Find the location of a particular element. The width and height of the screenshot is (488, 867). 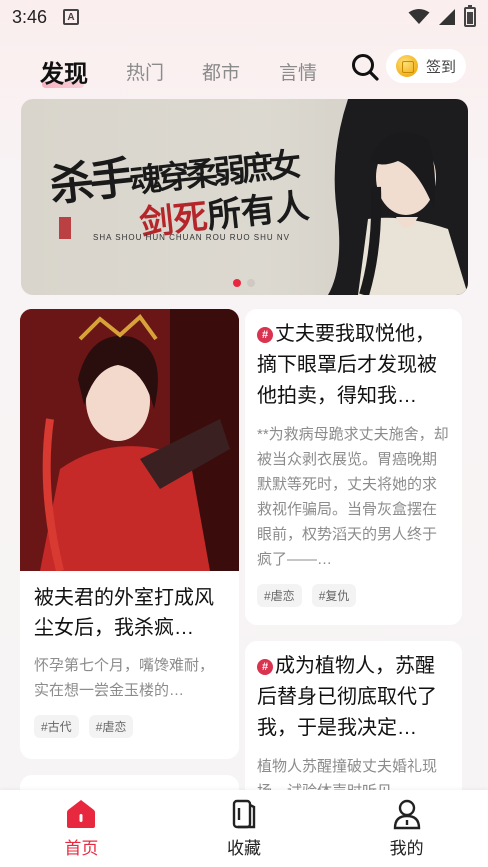

bookshelf-icon is located at coordinates (244, 814).